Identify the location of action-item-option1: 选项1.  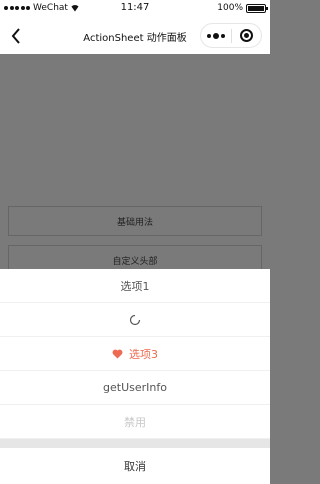
(135, 286).